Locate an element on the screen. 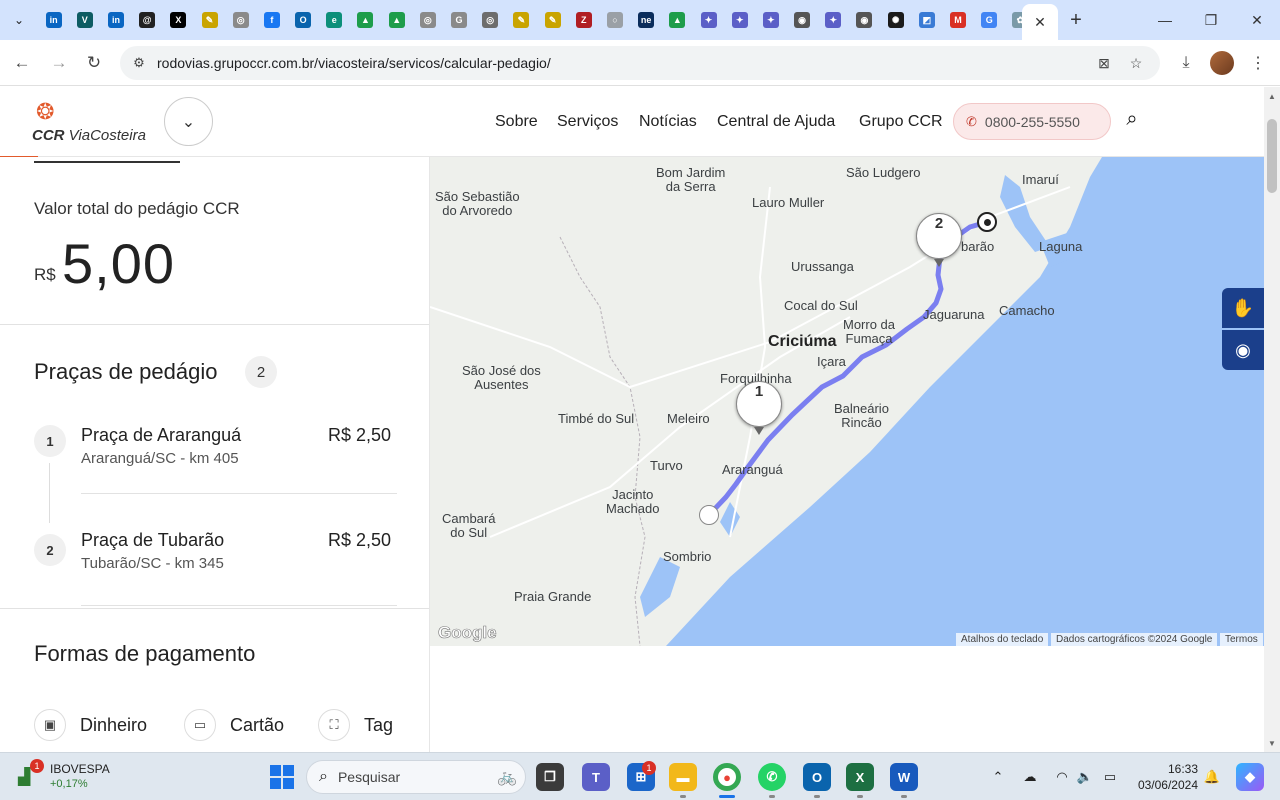  tab-search-chevron-icon: ⌄ is located at coordinates (19, 20).